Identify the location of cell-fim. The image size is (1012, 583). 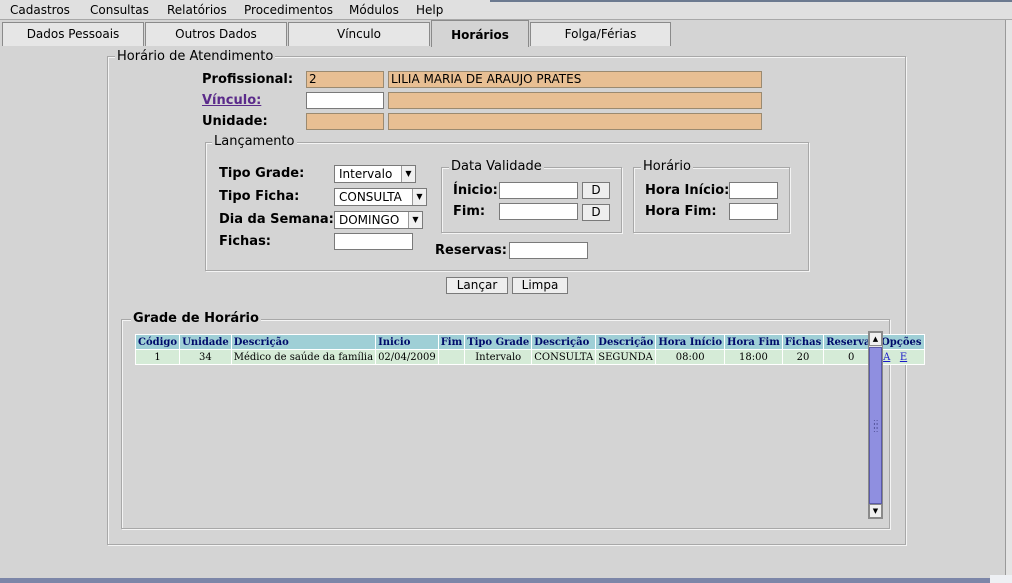
(451, 357).